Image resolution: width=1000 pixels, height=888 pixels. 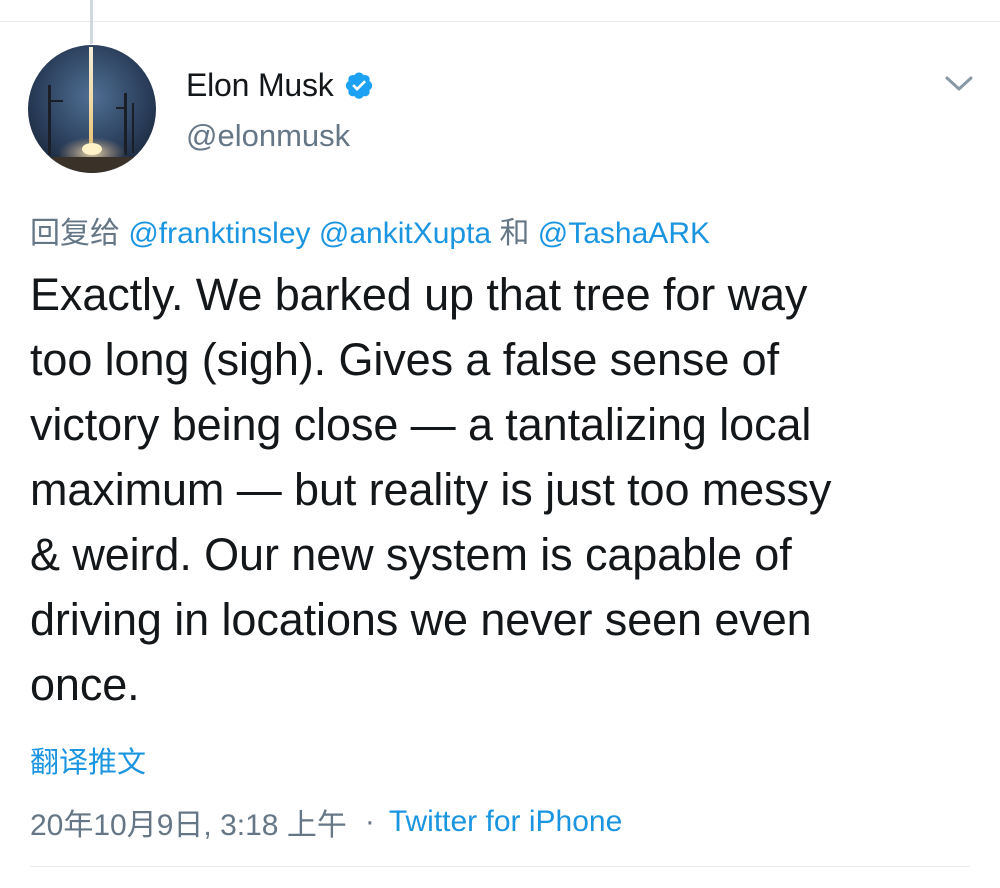 I want to click on translate-tweet-link: 翻译推文, so click(x=88, y=760).